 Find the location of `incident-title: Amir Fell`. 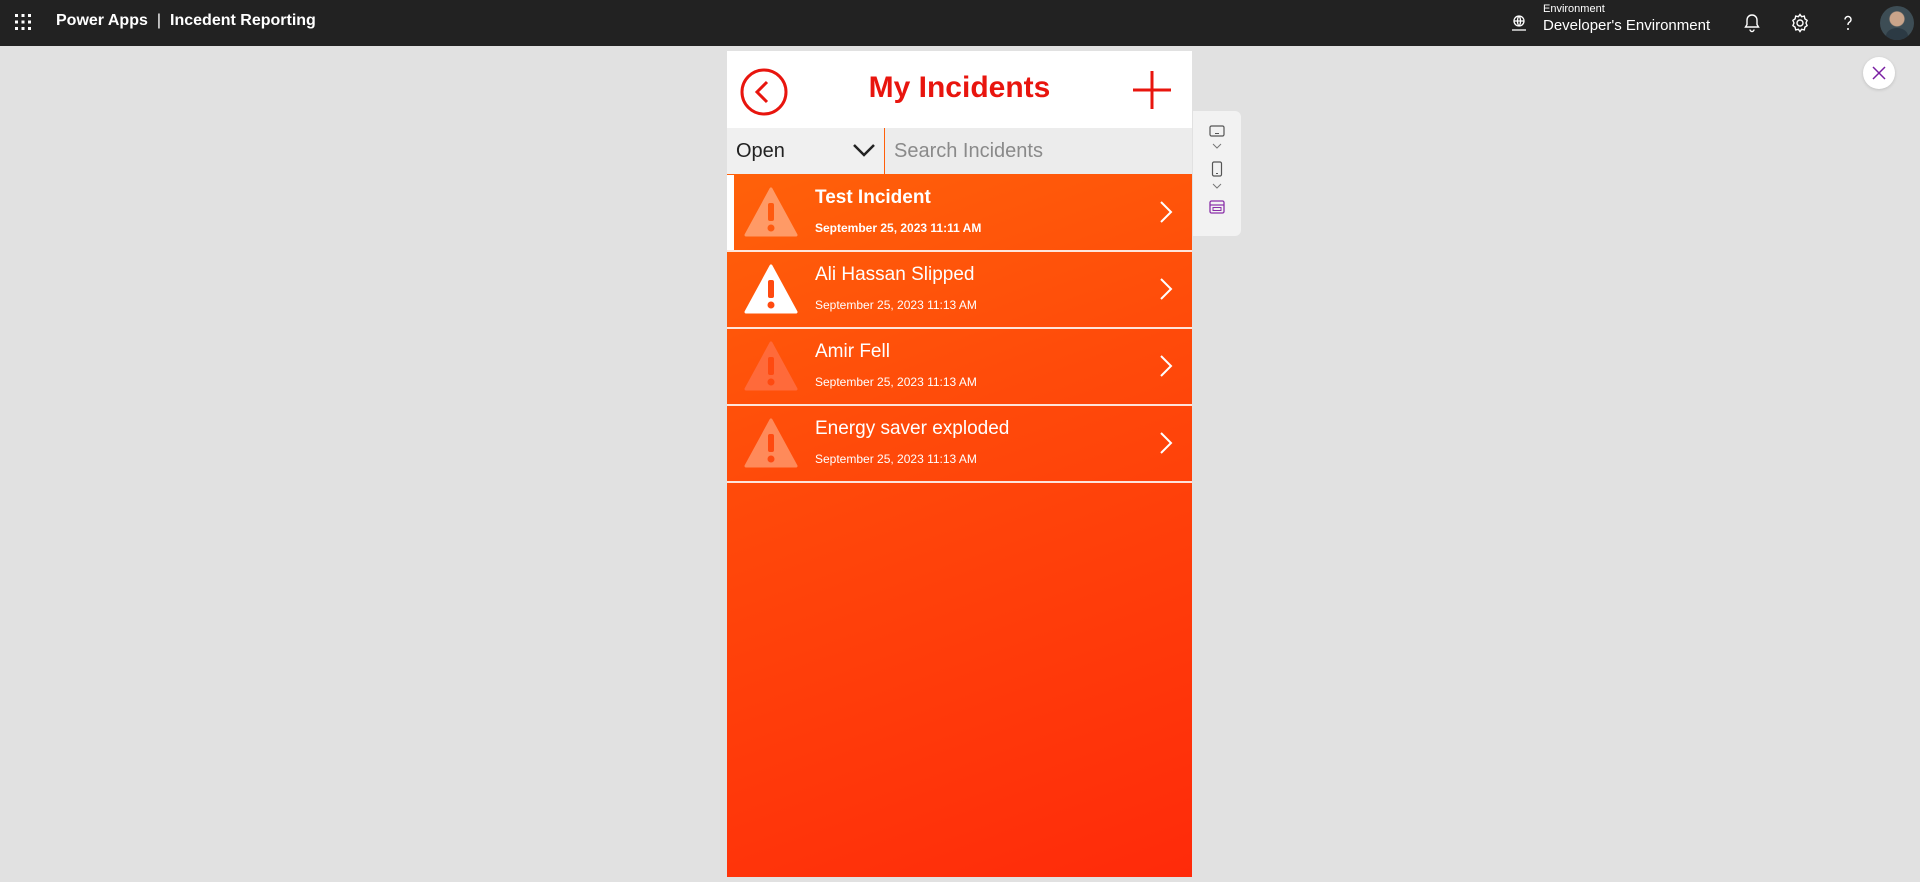

incident-title: Amir Fell is located at coordinates (852, 351).